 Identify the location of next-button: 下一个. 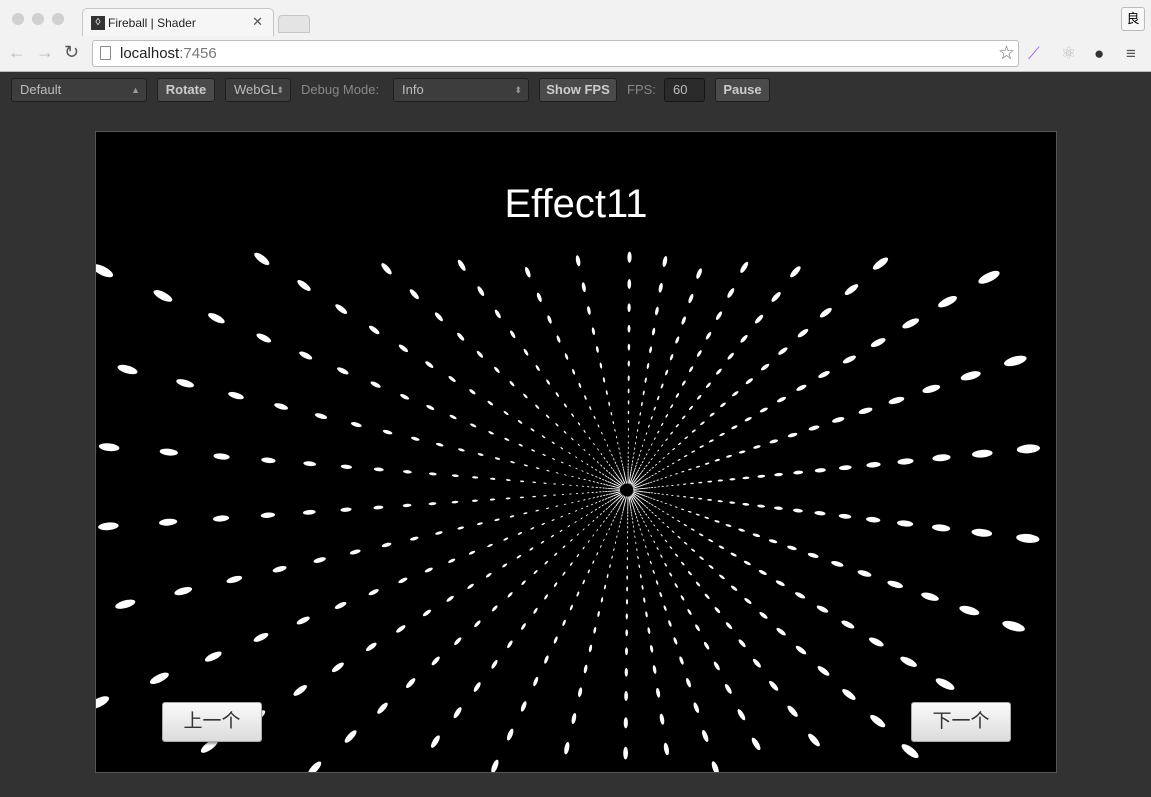
(961, 722).